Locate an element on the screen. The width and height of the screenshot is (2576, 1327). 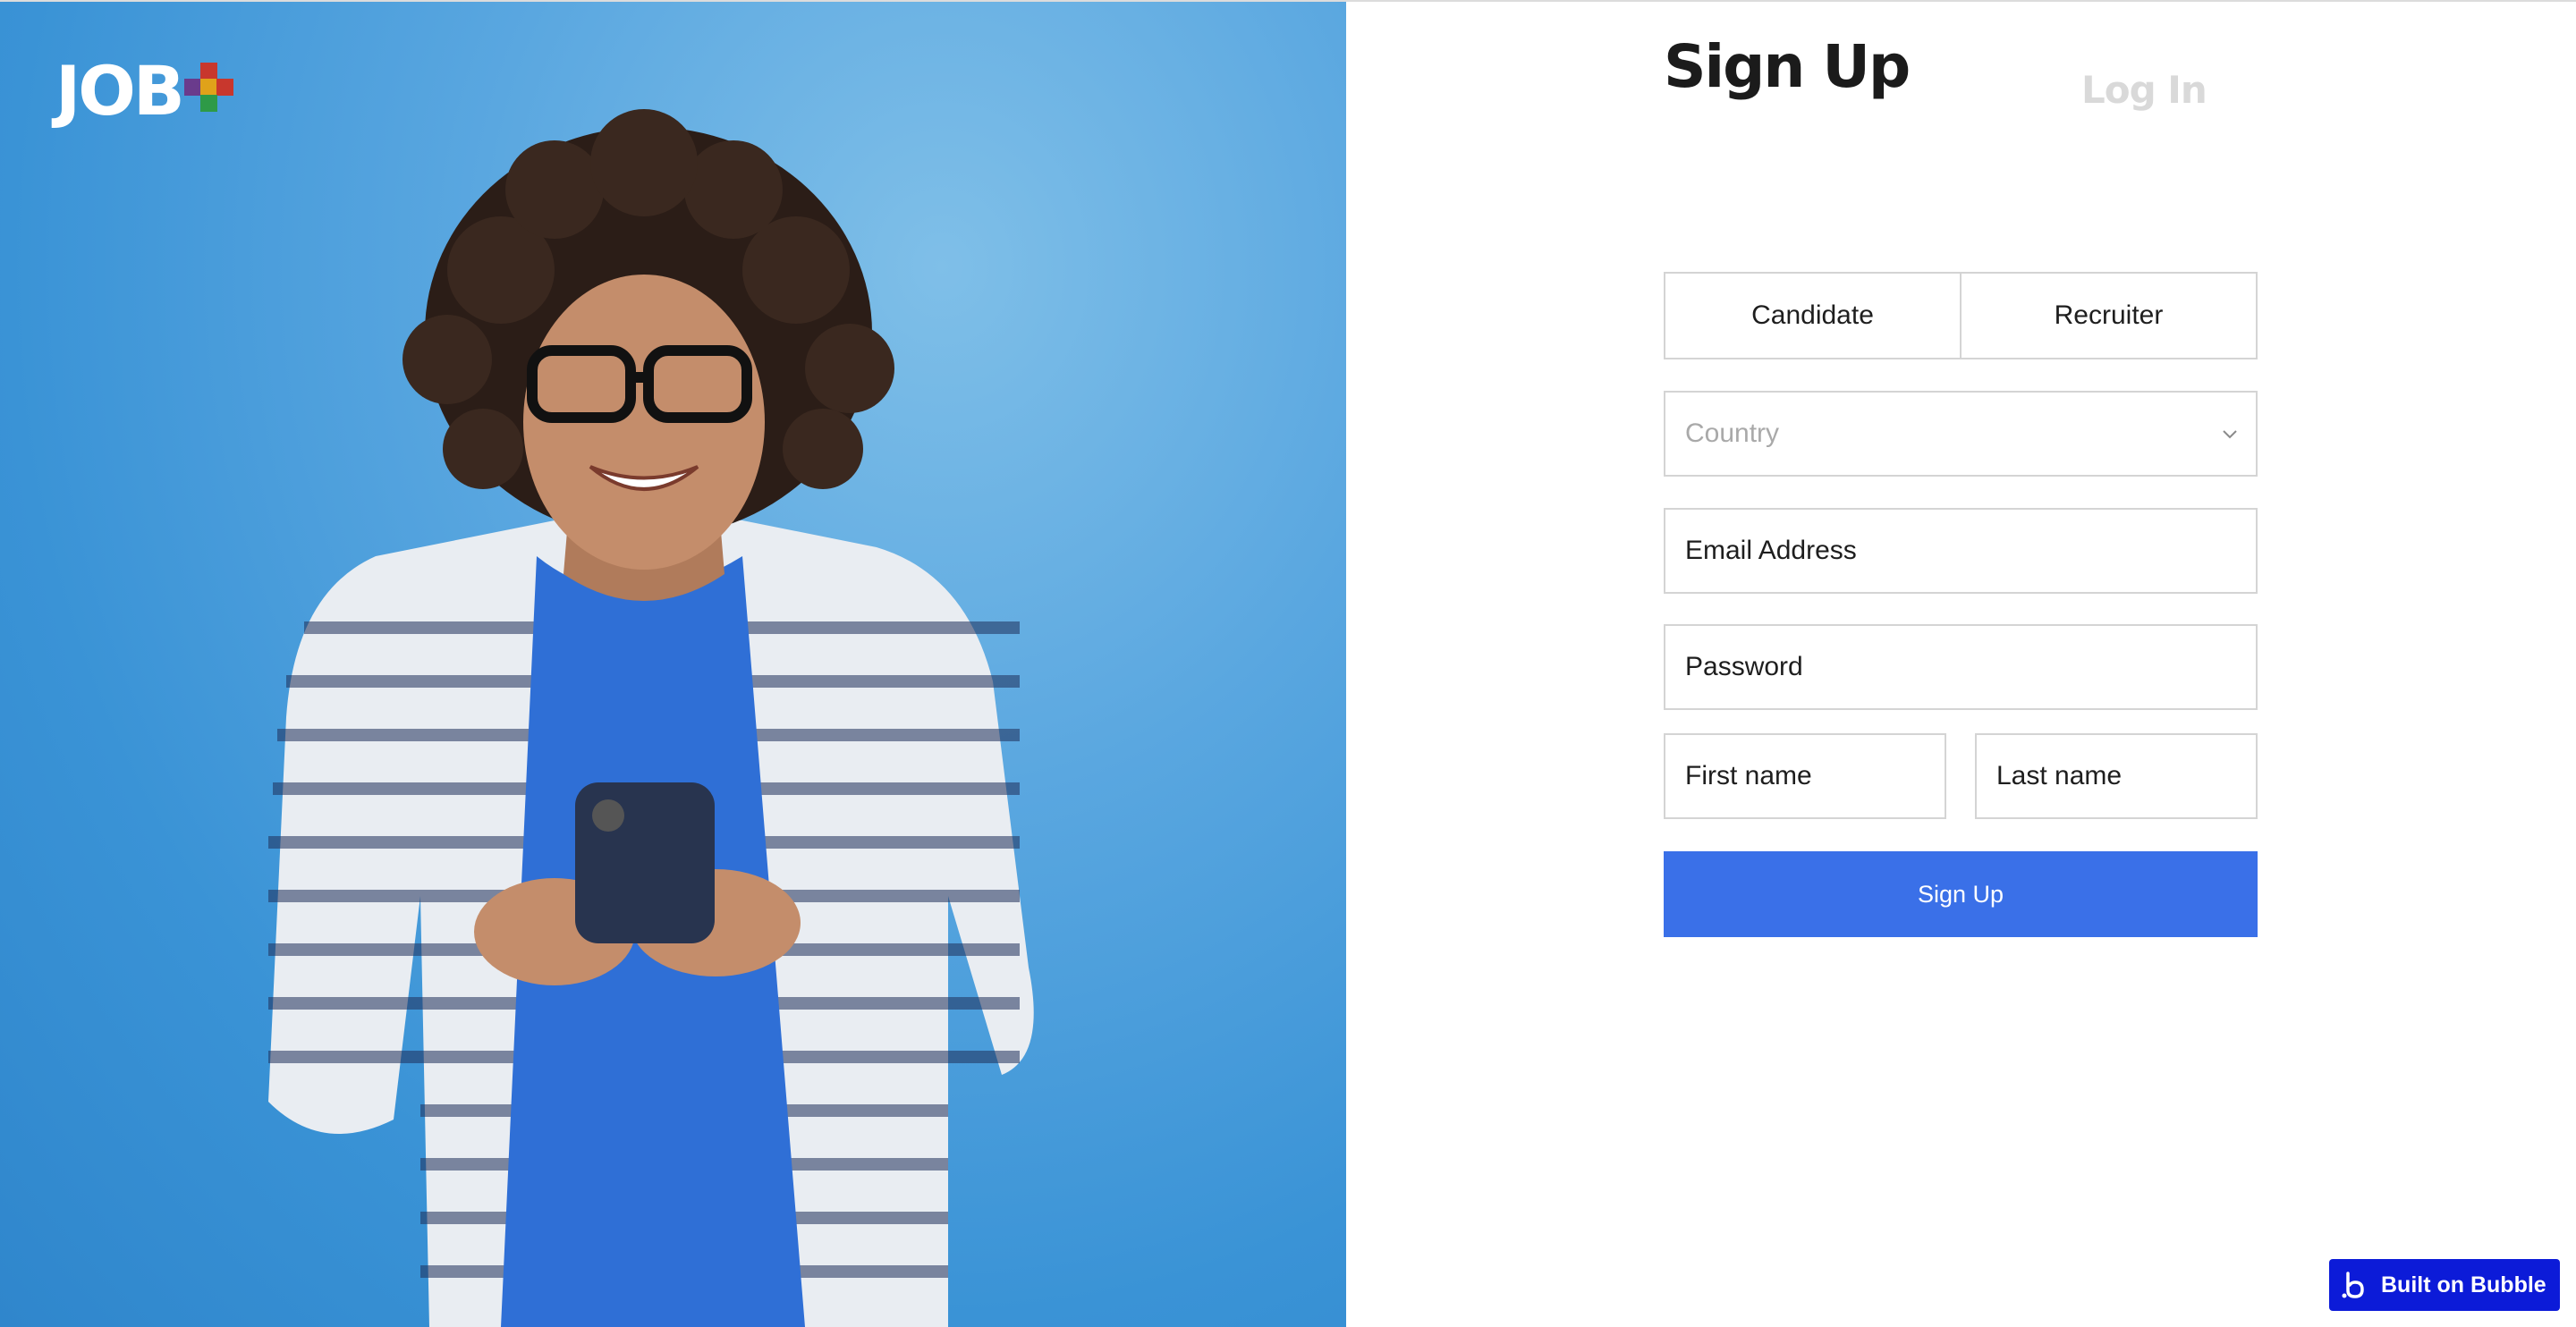
sign-up-submit-button: Sign Up is located at coordinates (1961, 894).